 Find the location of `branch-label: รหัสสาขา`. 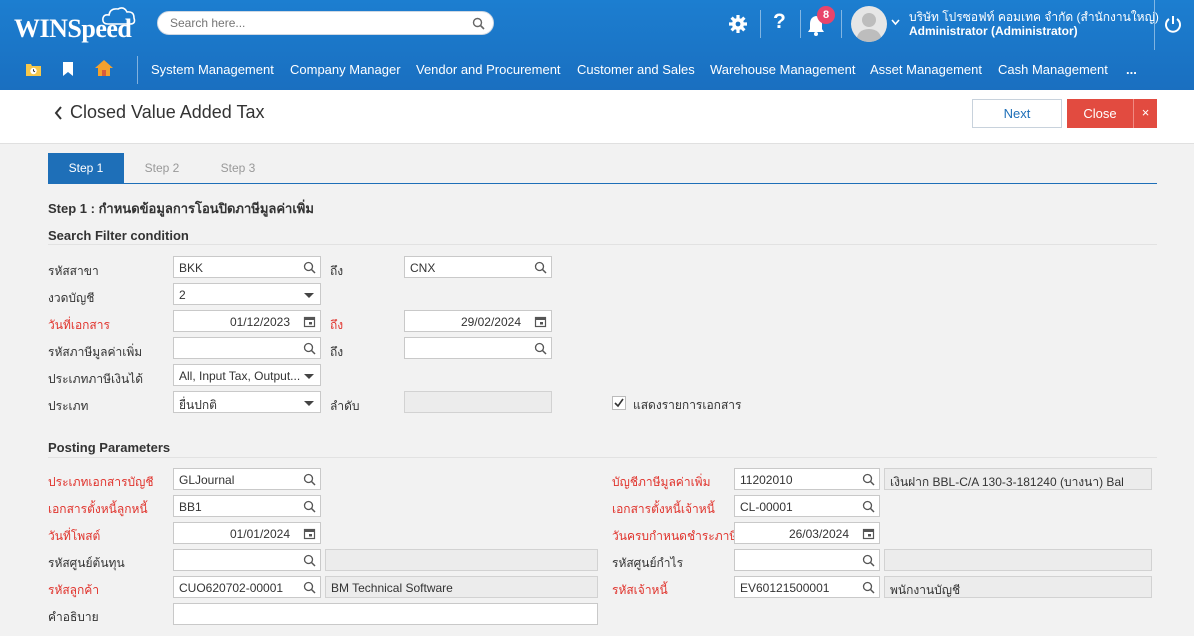

branch-label: รหัสสาขา is located at coordinates (73, 271).